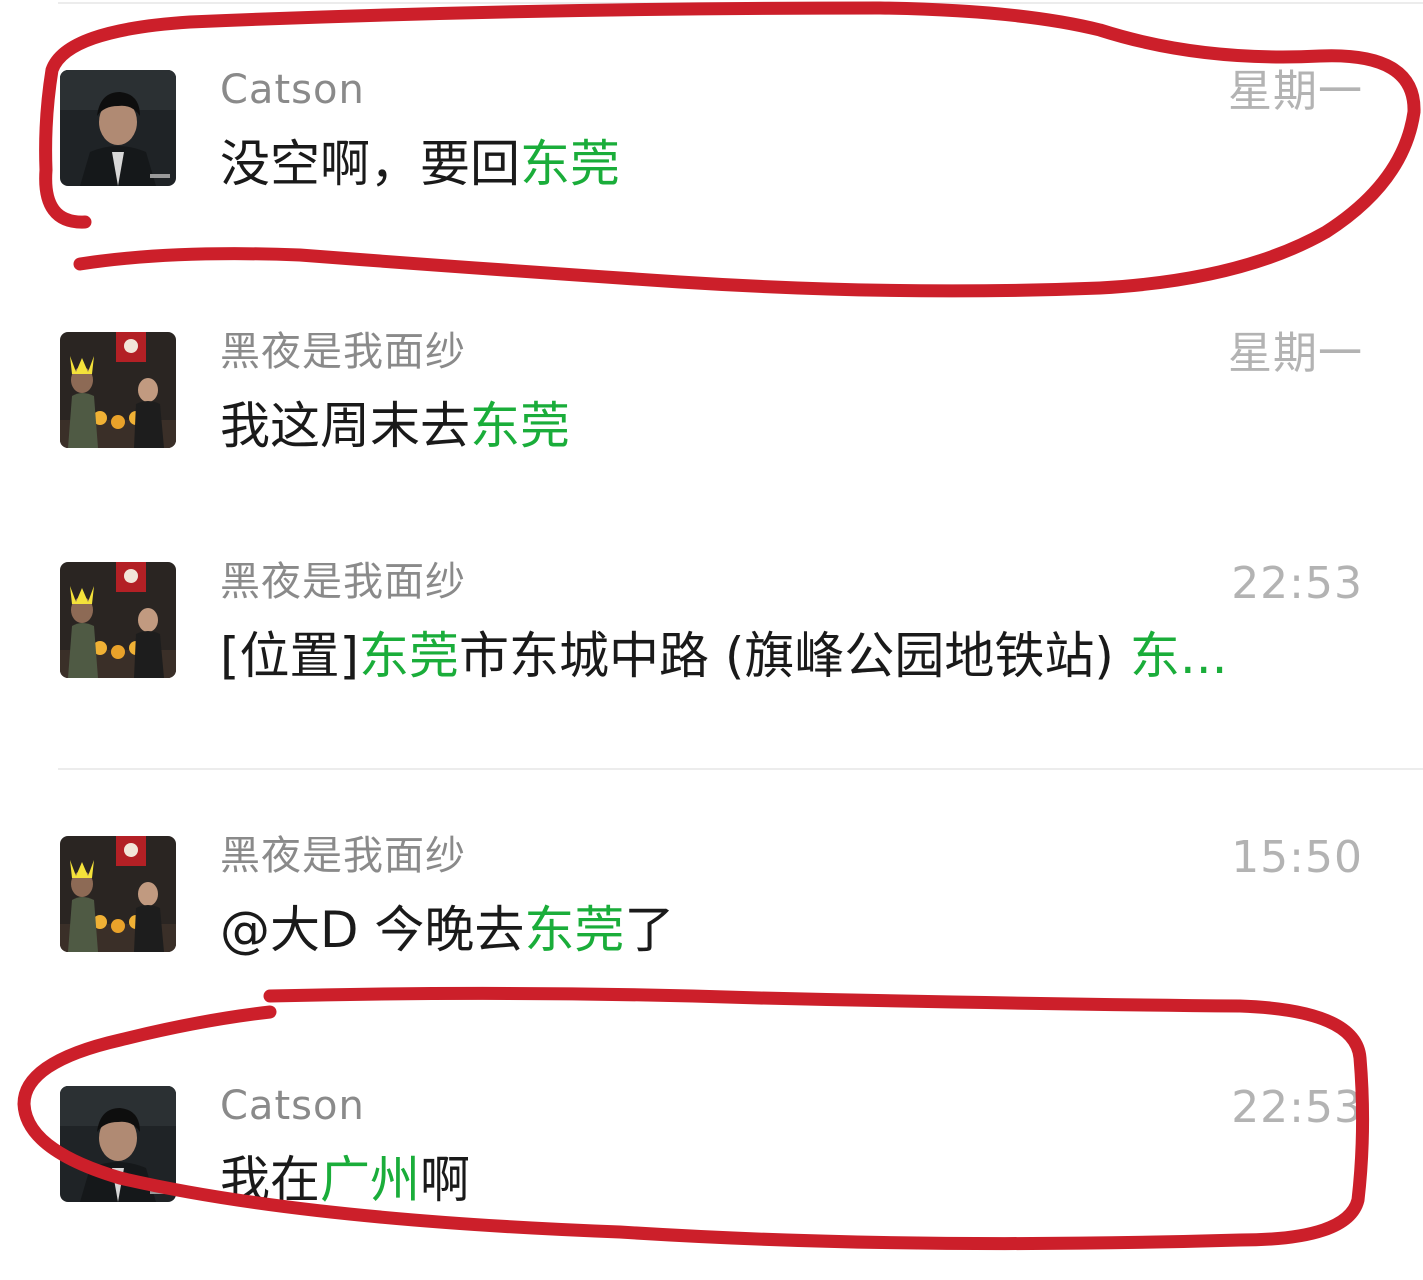  I want to click on message-text: 了, so click(649, 930).